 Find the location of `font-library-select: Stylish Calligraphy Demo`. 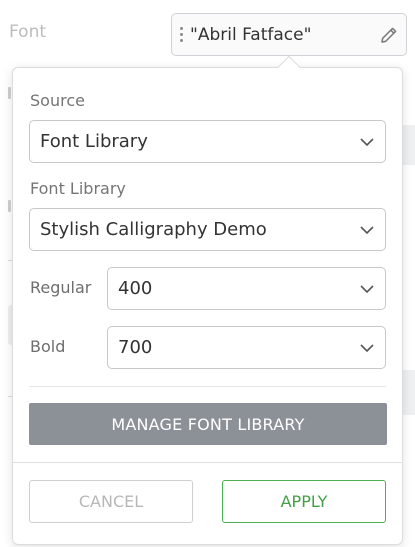

font-library-select: Stylish Calligraphy Demo is located at coordinates (207, 229).